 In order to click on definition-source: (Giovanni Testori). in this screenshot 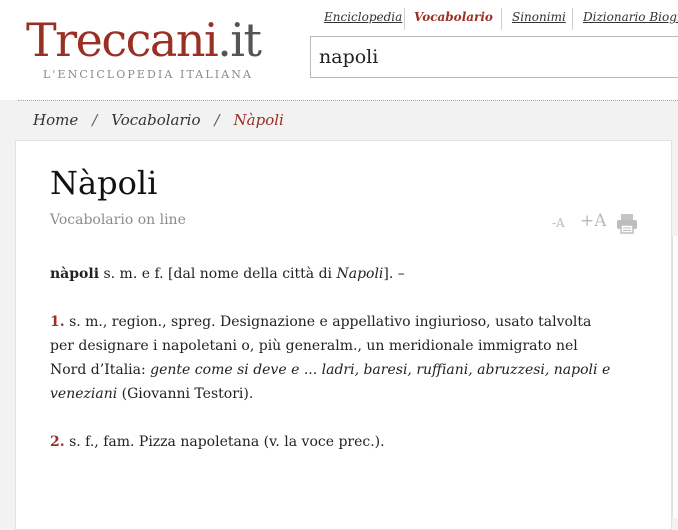, I will do `click(185, 394)`.